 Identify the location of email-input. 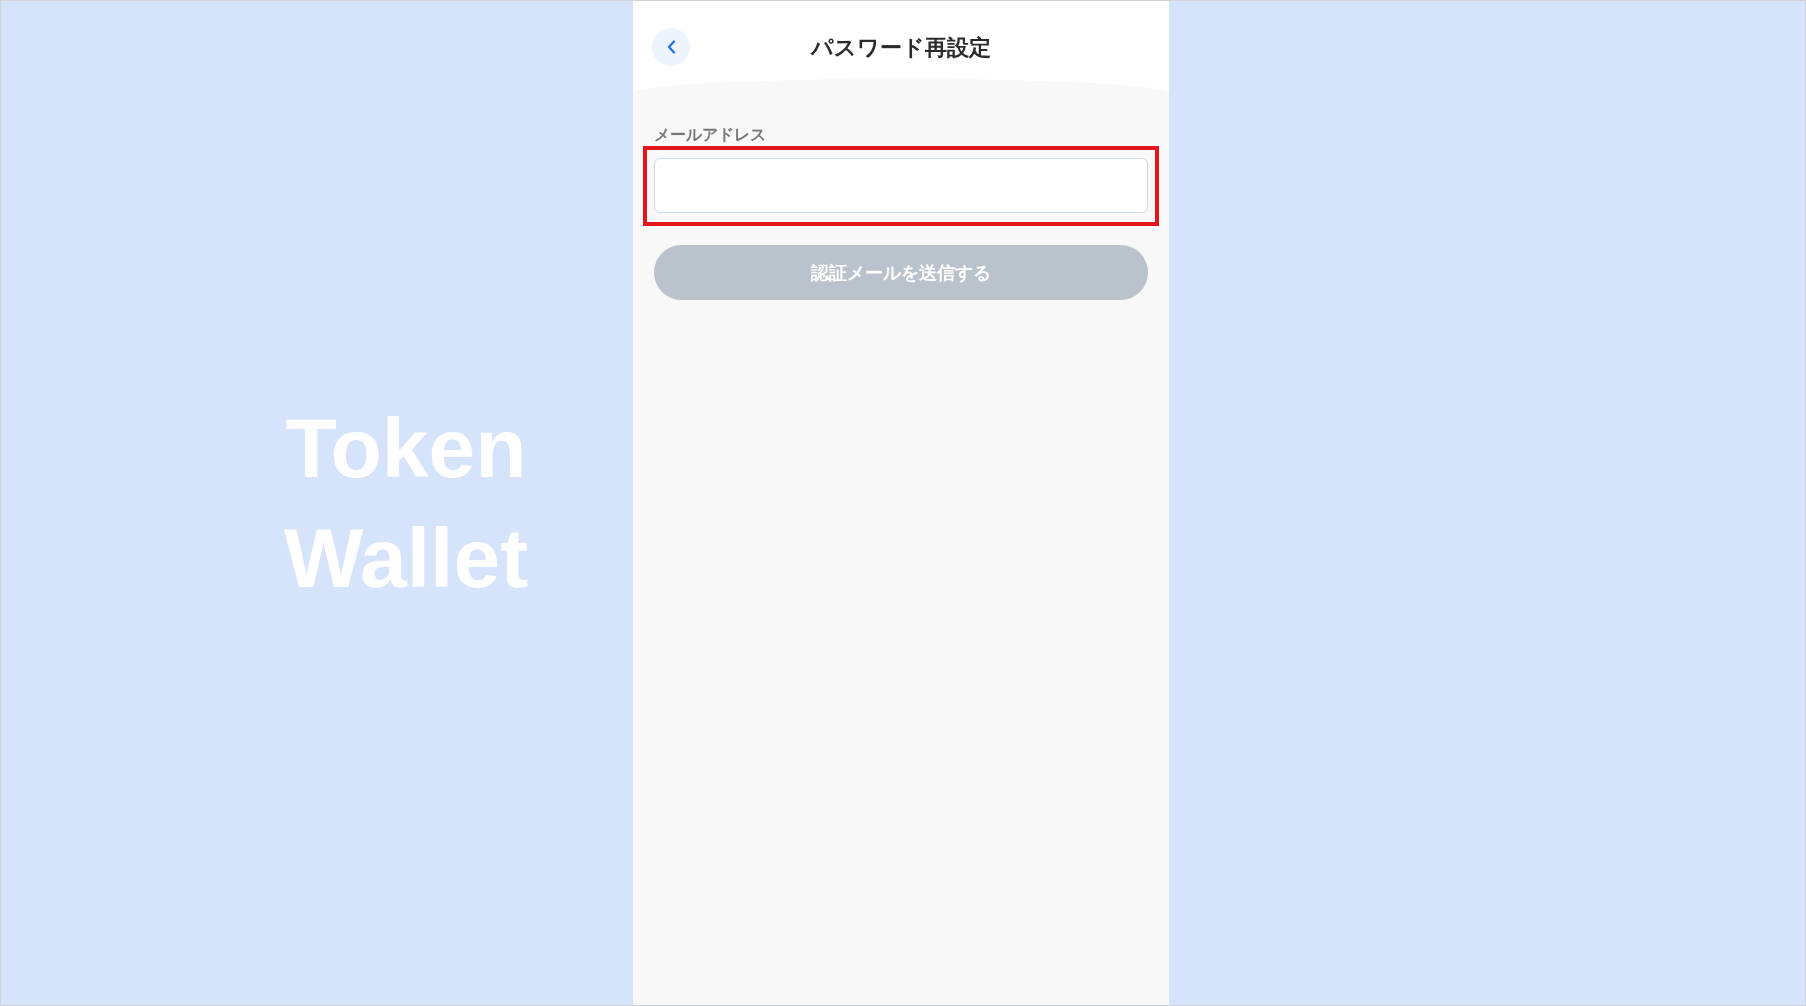
(901, 185).